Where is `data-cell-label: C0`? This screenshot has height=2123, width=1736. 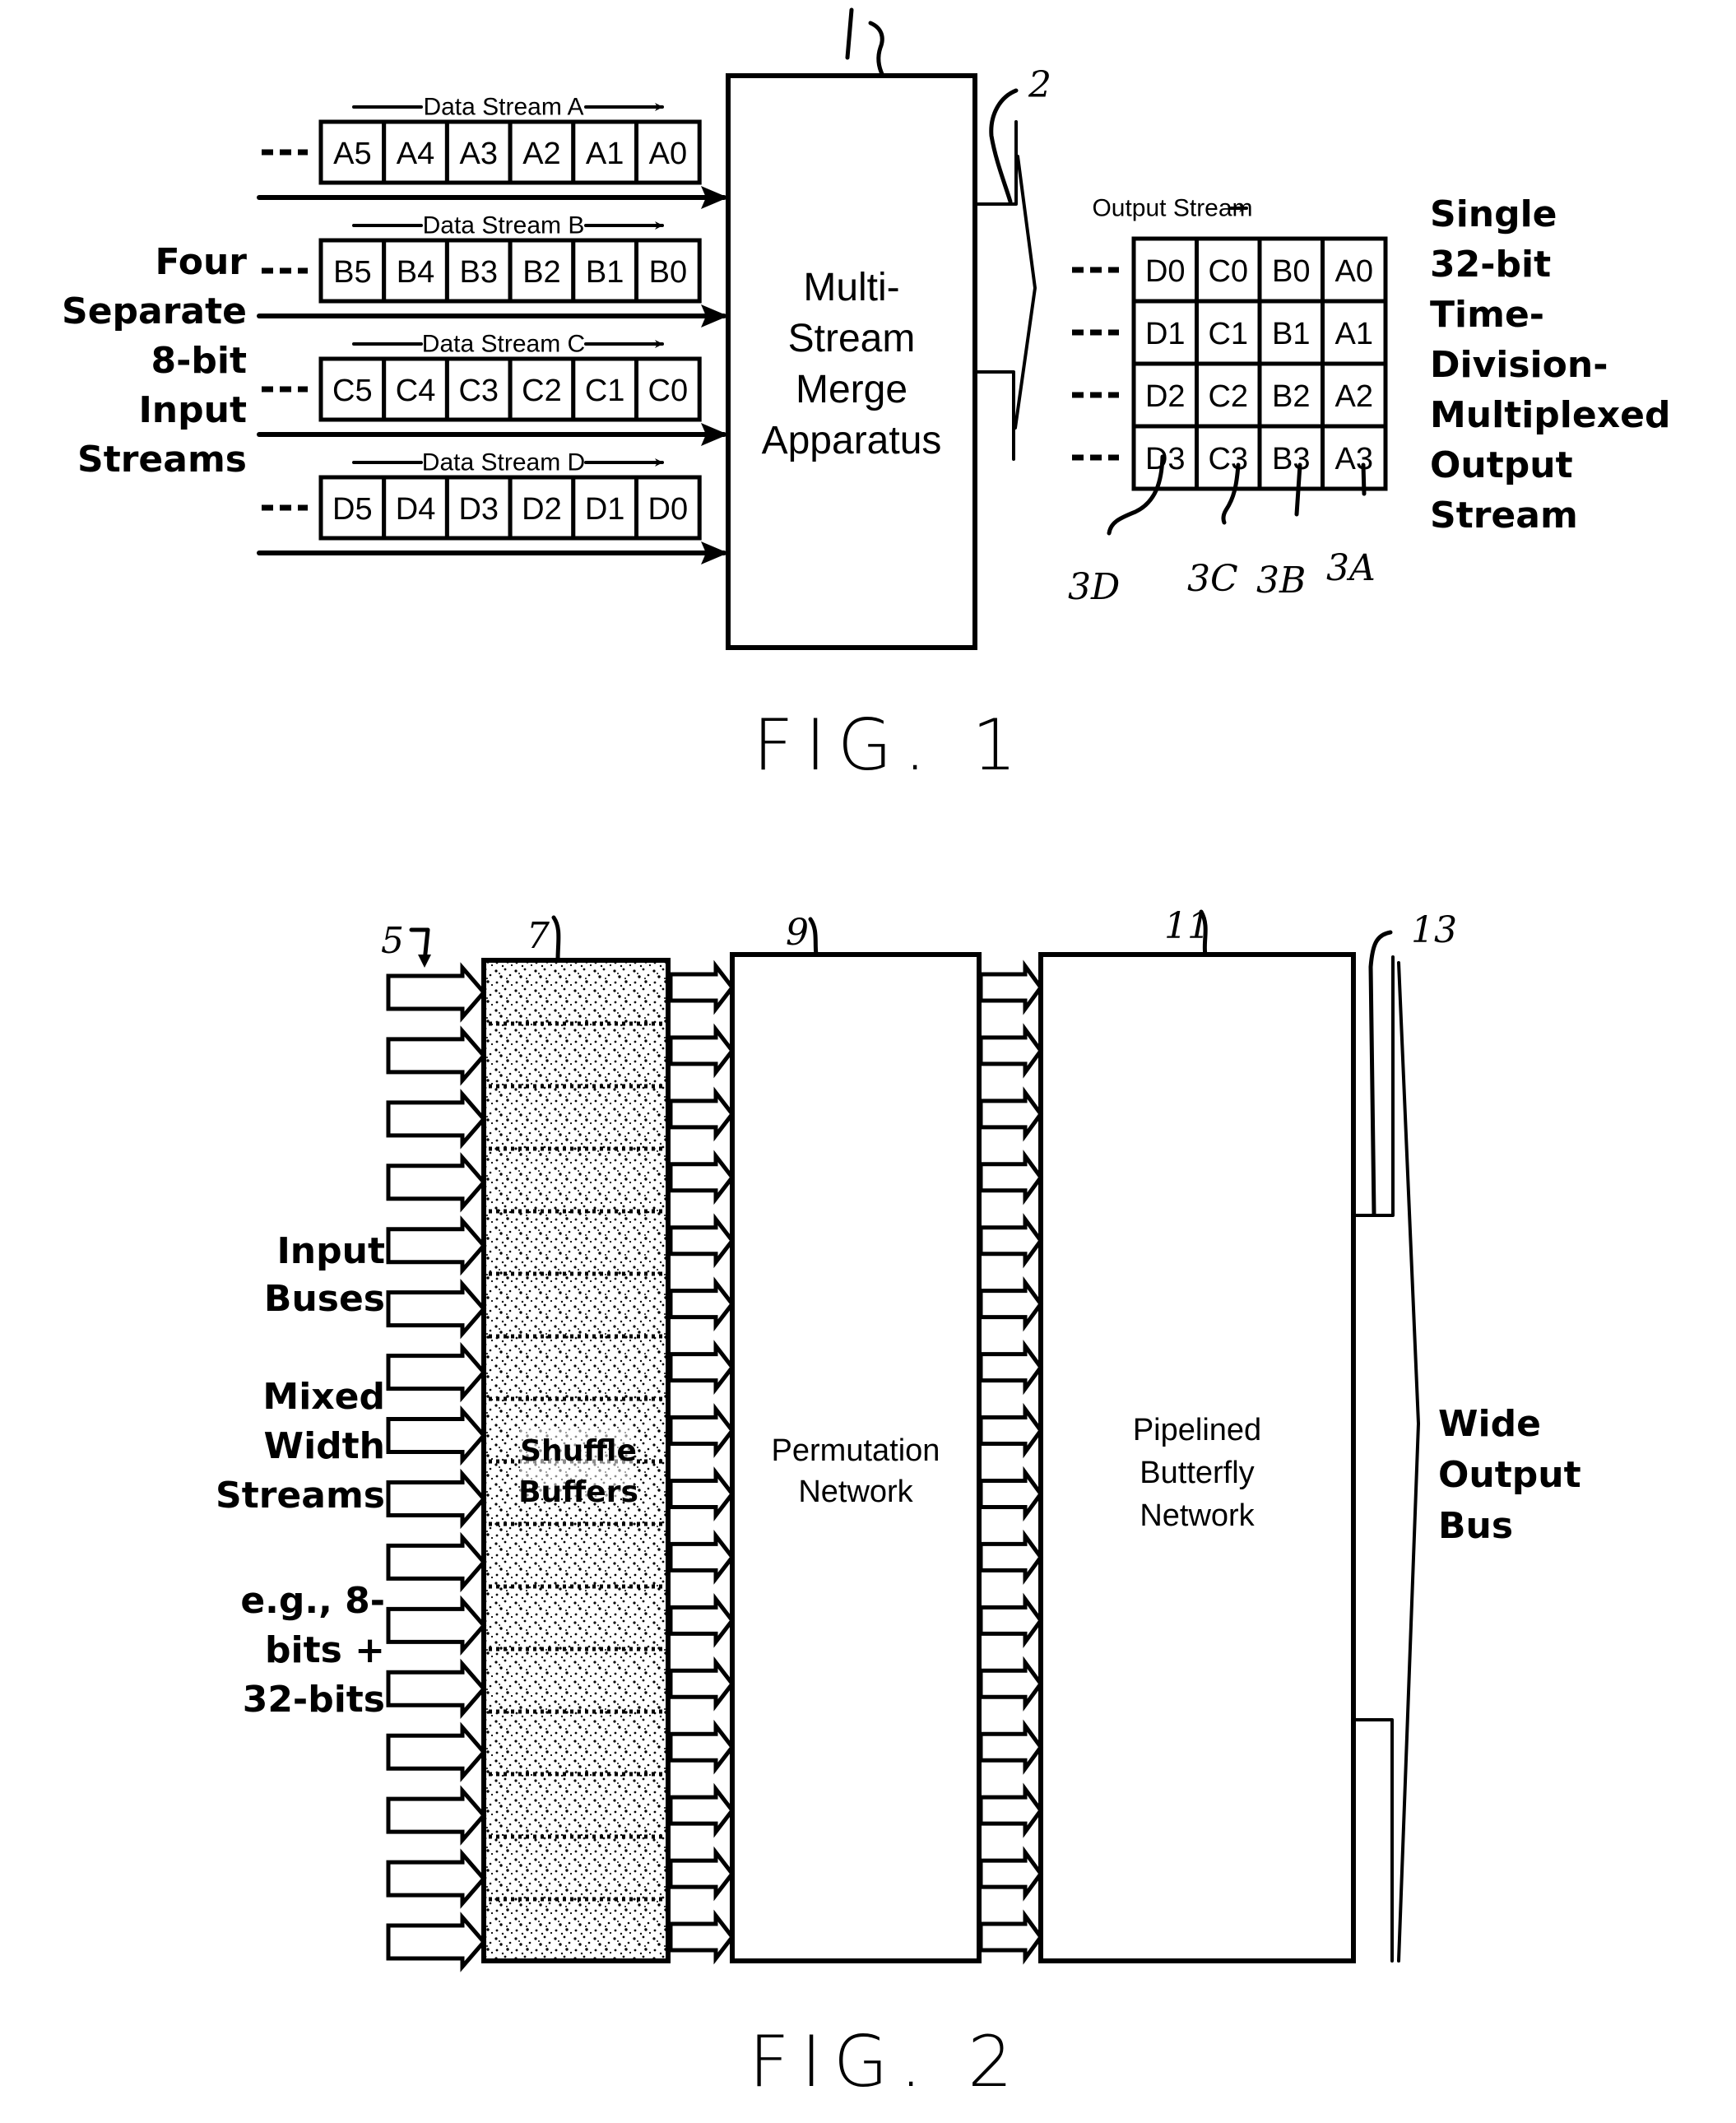 data-cell-label: C0 is located at coordinates (668, 391).